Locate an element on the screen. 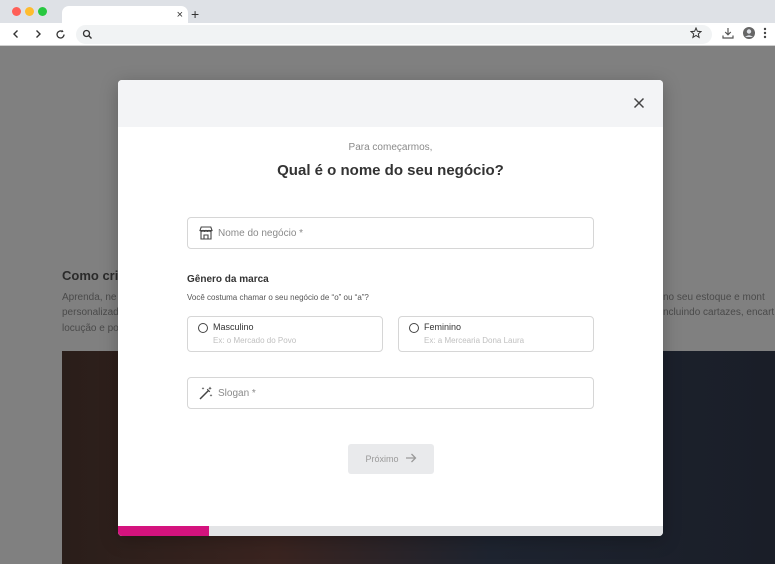  business-name-field is located at coordinates (390, 233).